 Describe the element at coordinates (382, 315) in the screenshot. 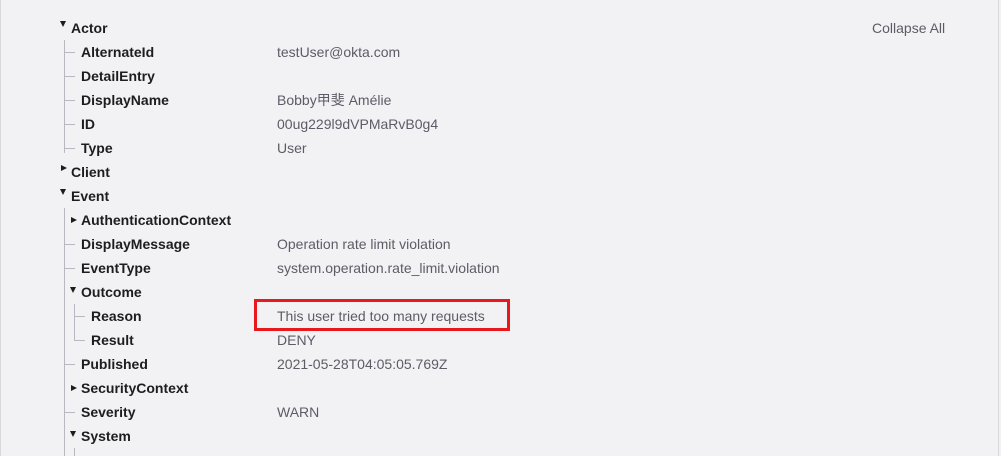

I see `highlight-box` at that location.